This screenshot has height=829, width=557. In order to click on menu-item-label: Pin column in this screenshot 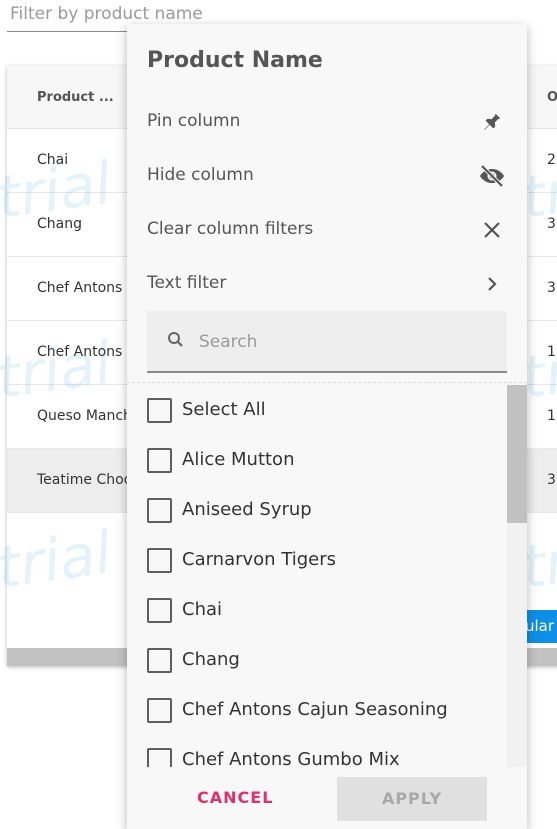, I will do `click(194, 121)`.